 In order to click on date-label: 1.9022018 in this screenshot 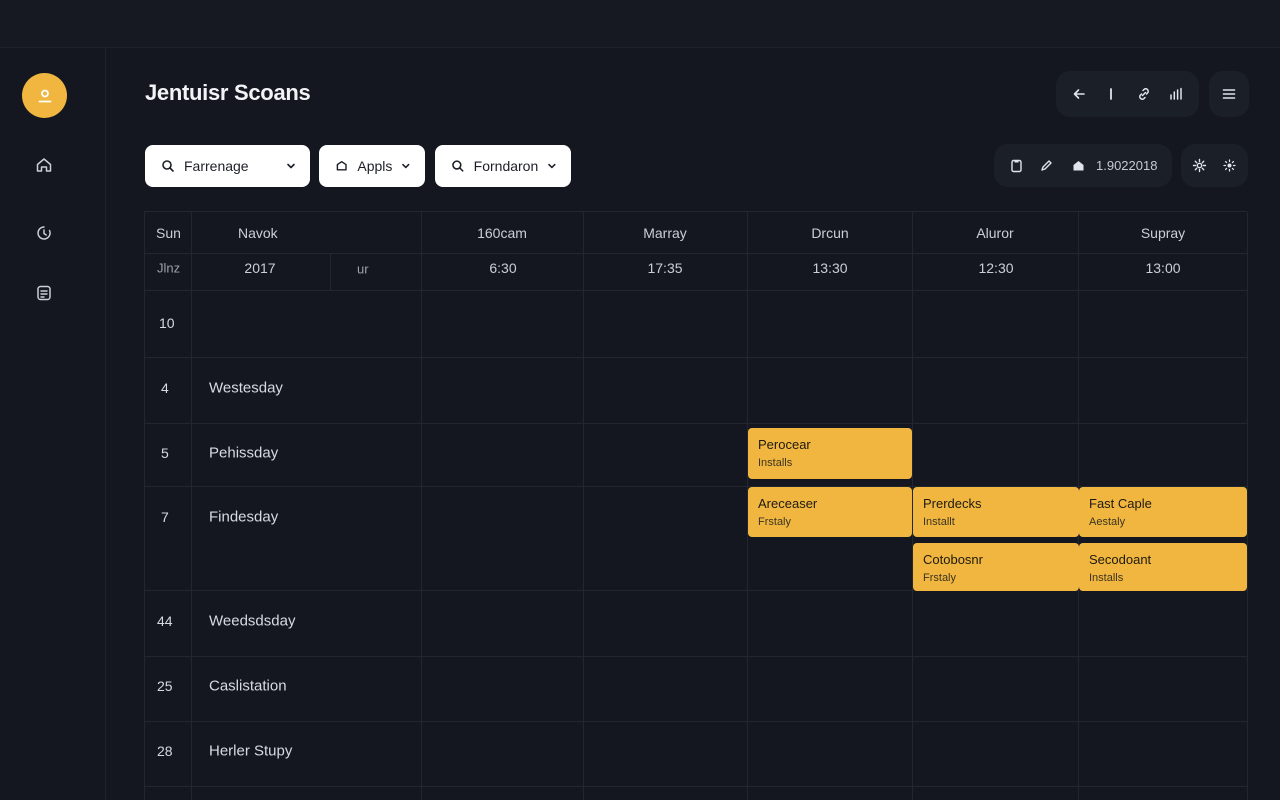, I will do `click(1127, 165)`.